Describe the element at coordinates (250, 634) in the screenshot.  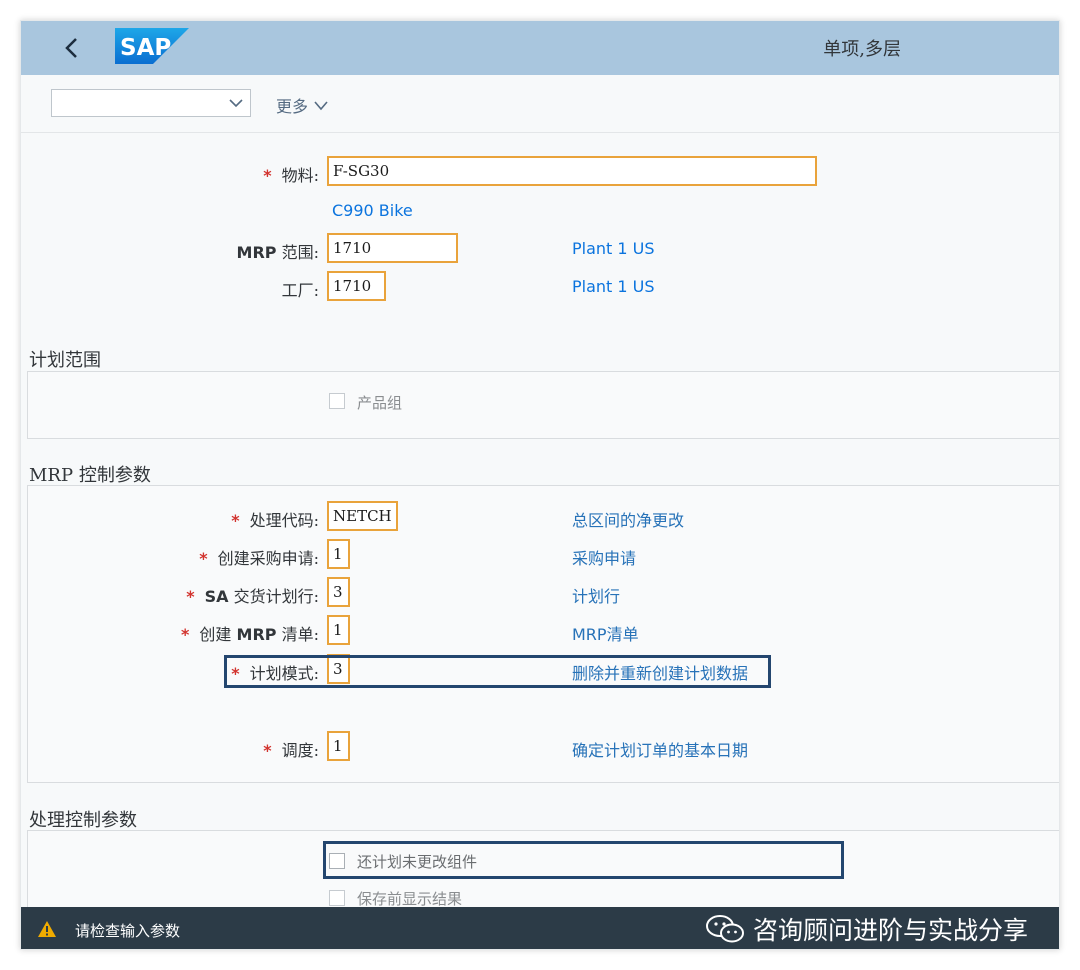
I see `create-mrp-list-label: * 创建 MRP 清单:` at that location.